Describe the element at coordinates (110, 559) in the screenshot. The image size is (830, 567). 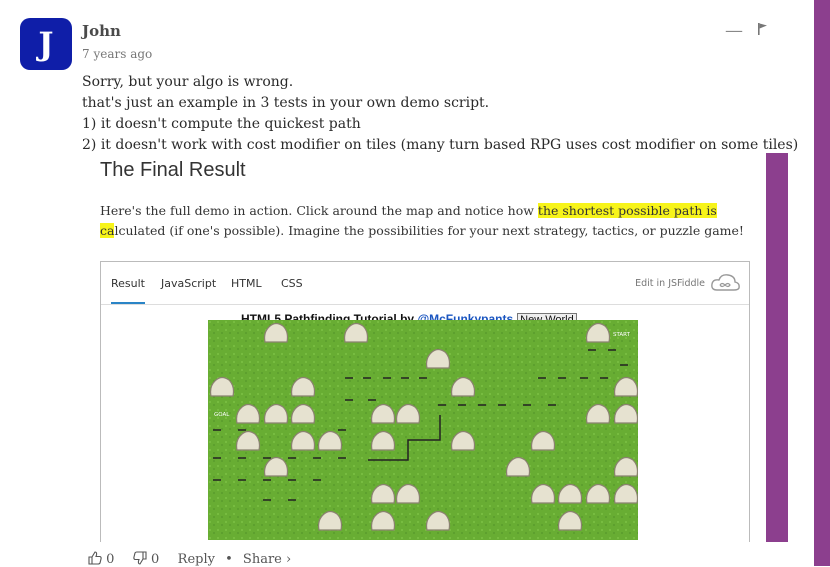
I see `upvote-count: 0` at that location.